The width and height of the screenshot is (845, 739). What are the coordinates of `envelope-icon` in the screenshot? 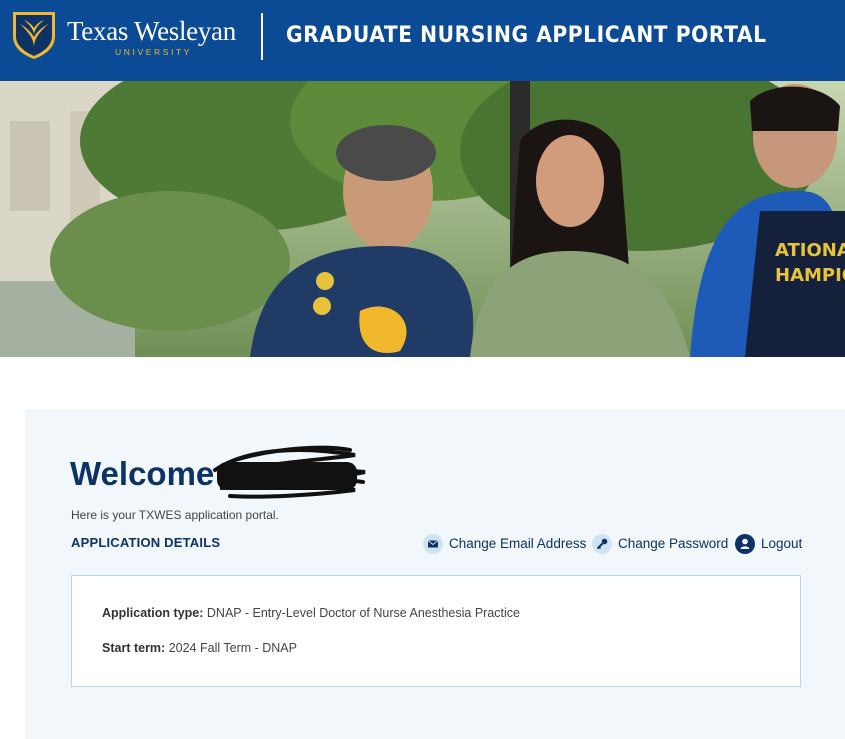 It's located at (433, 544).